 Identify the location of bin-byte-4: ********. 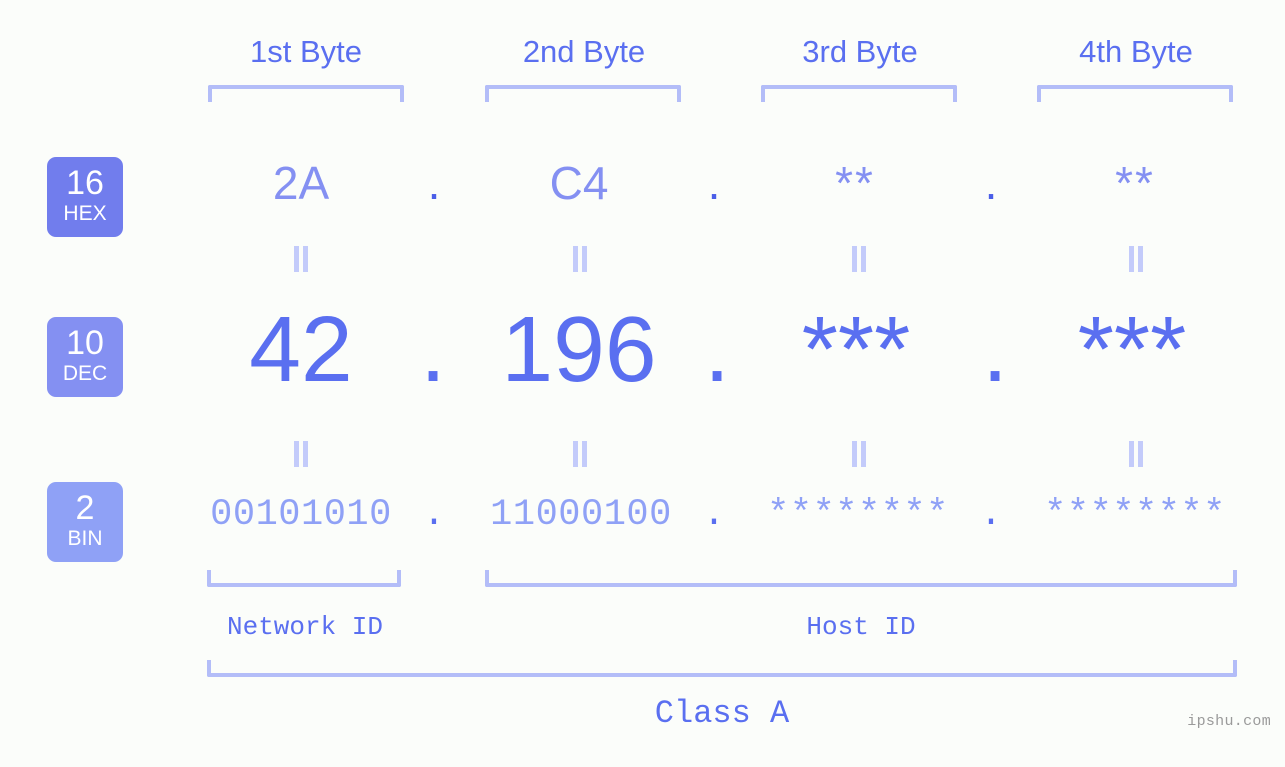
(1135, 515).